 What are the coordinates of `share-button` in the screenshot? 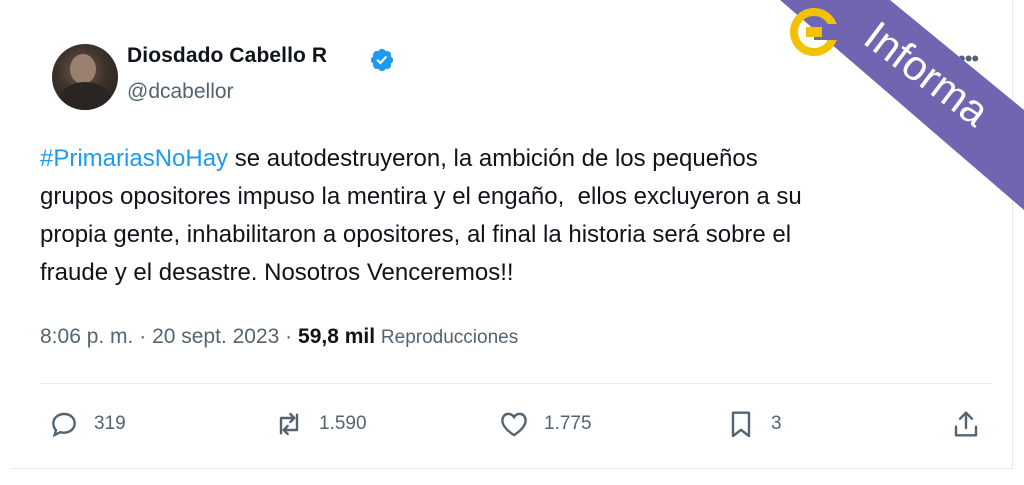 It's located at (966, 424).